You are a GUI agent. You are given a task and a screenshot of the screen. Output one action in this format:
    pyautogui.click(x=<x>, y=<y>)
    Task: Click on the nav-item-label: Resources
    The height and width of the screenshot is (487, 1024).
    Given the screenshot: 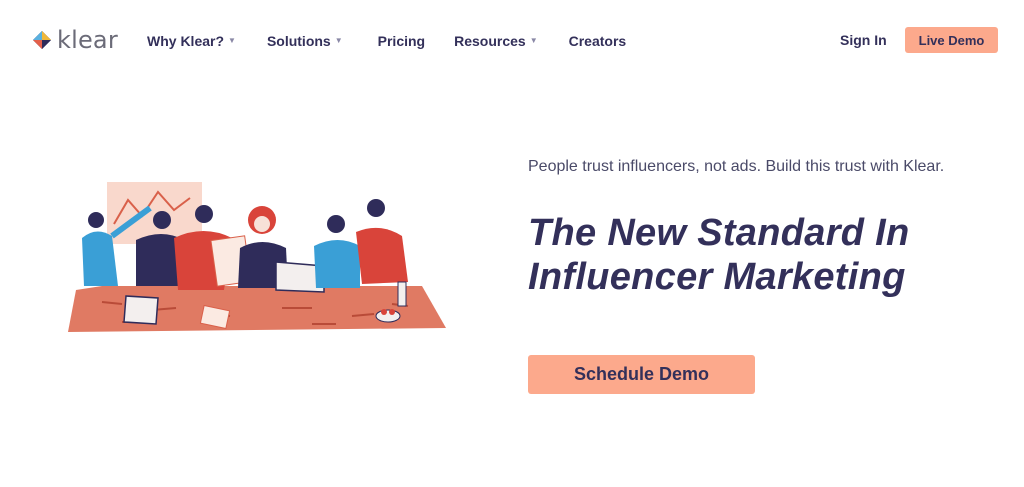 What is the action you would take?
    pyautogui.click(x=490, y=40)
    